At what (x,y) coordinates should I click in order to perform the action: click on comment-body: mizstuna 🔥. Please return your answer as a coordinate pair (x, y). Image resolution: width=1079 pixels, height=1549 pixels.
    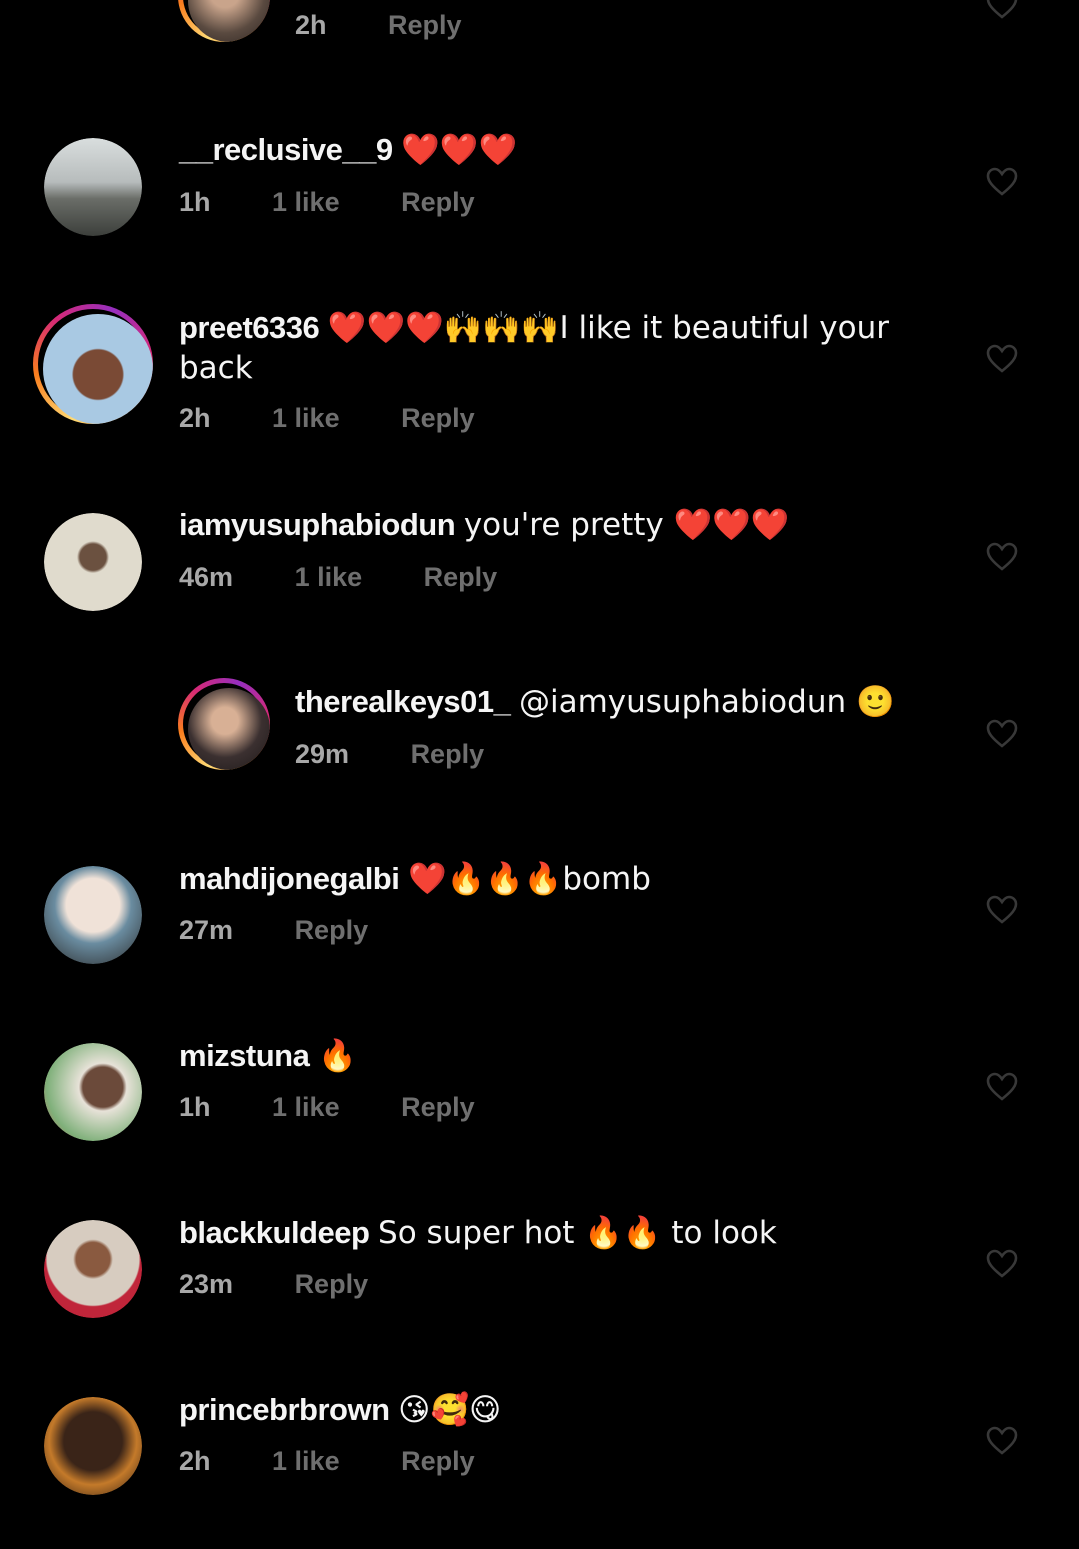
    Looking at the image, I should click on (559, 1056).